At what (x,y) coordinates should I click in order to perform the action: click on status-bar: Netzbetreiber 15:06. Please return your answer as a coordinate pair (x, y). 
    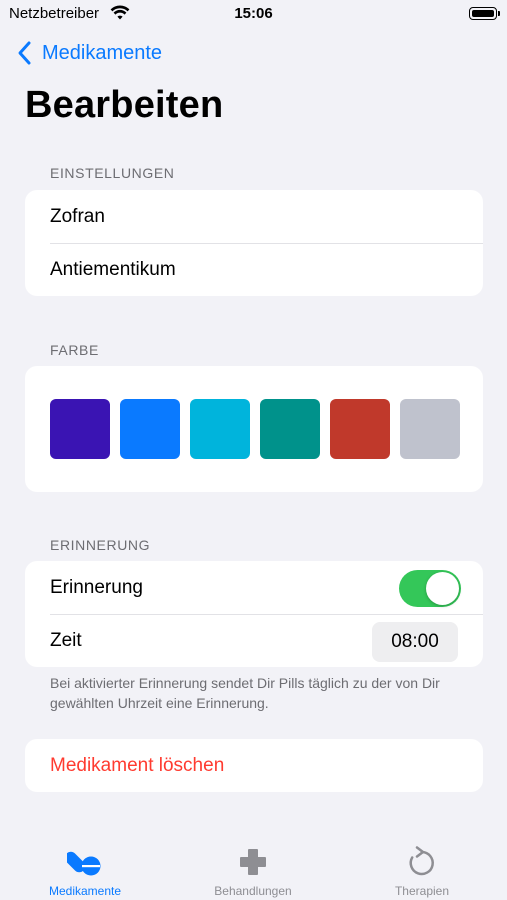
    Looking at the image, I should click on (253, 15).